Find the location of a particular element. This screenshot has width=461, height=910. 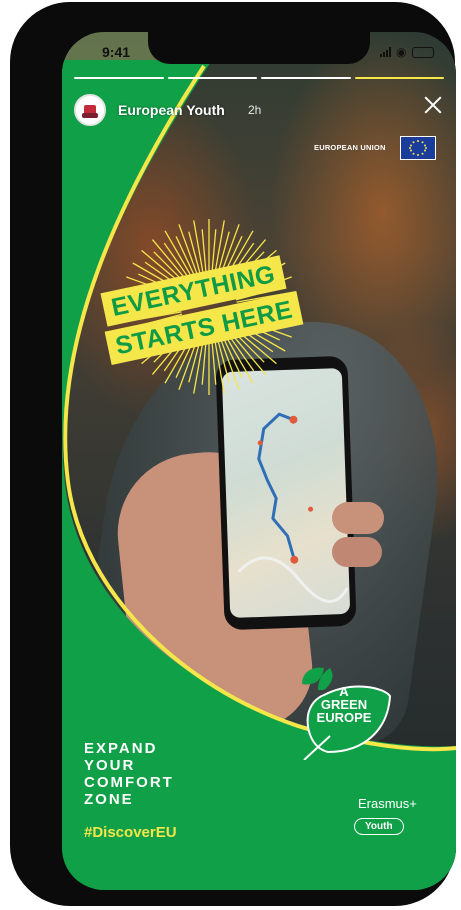

notch is located at coordinates (259, 48).